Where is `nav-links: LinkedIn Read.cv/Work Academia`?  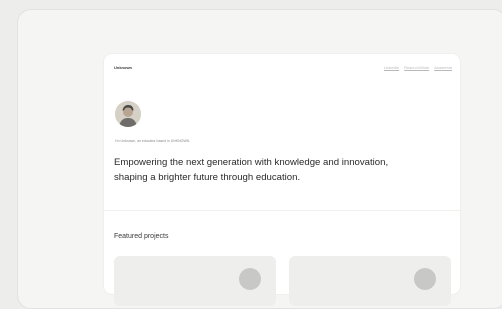 nav-links: LinkedIn Read.cv/Work Academia is located at coordinates (418, 68).